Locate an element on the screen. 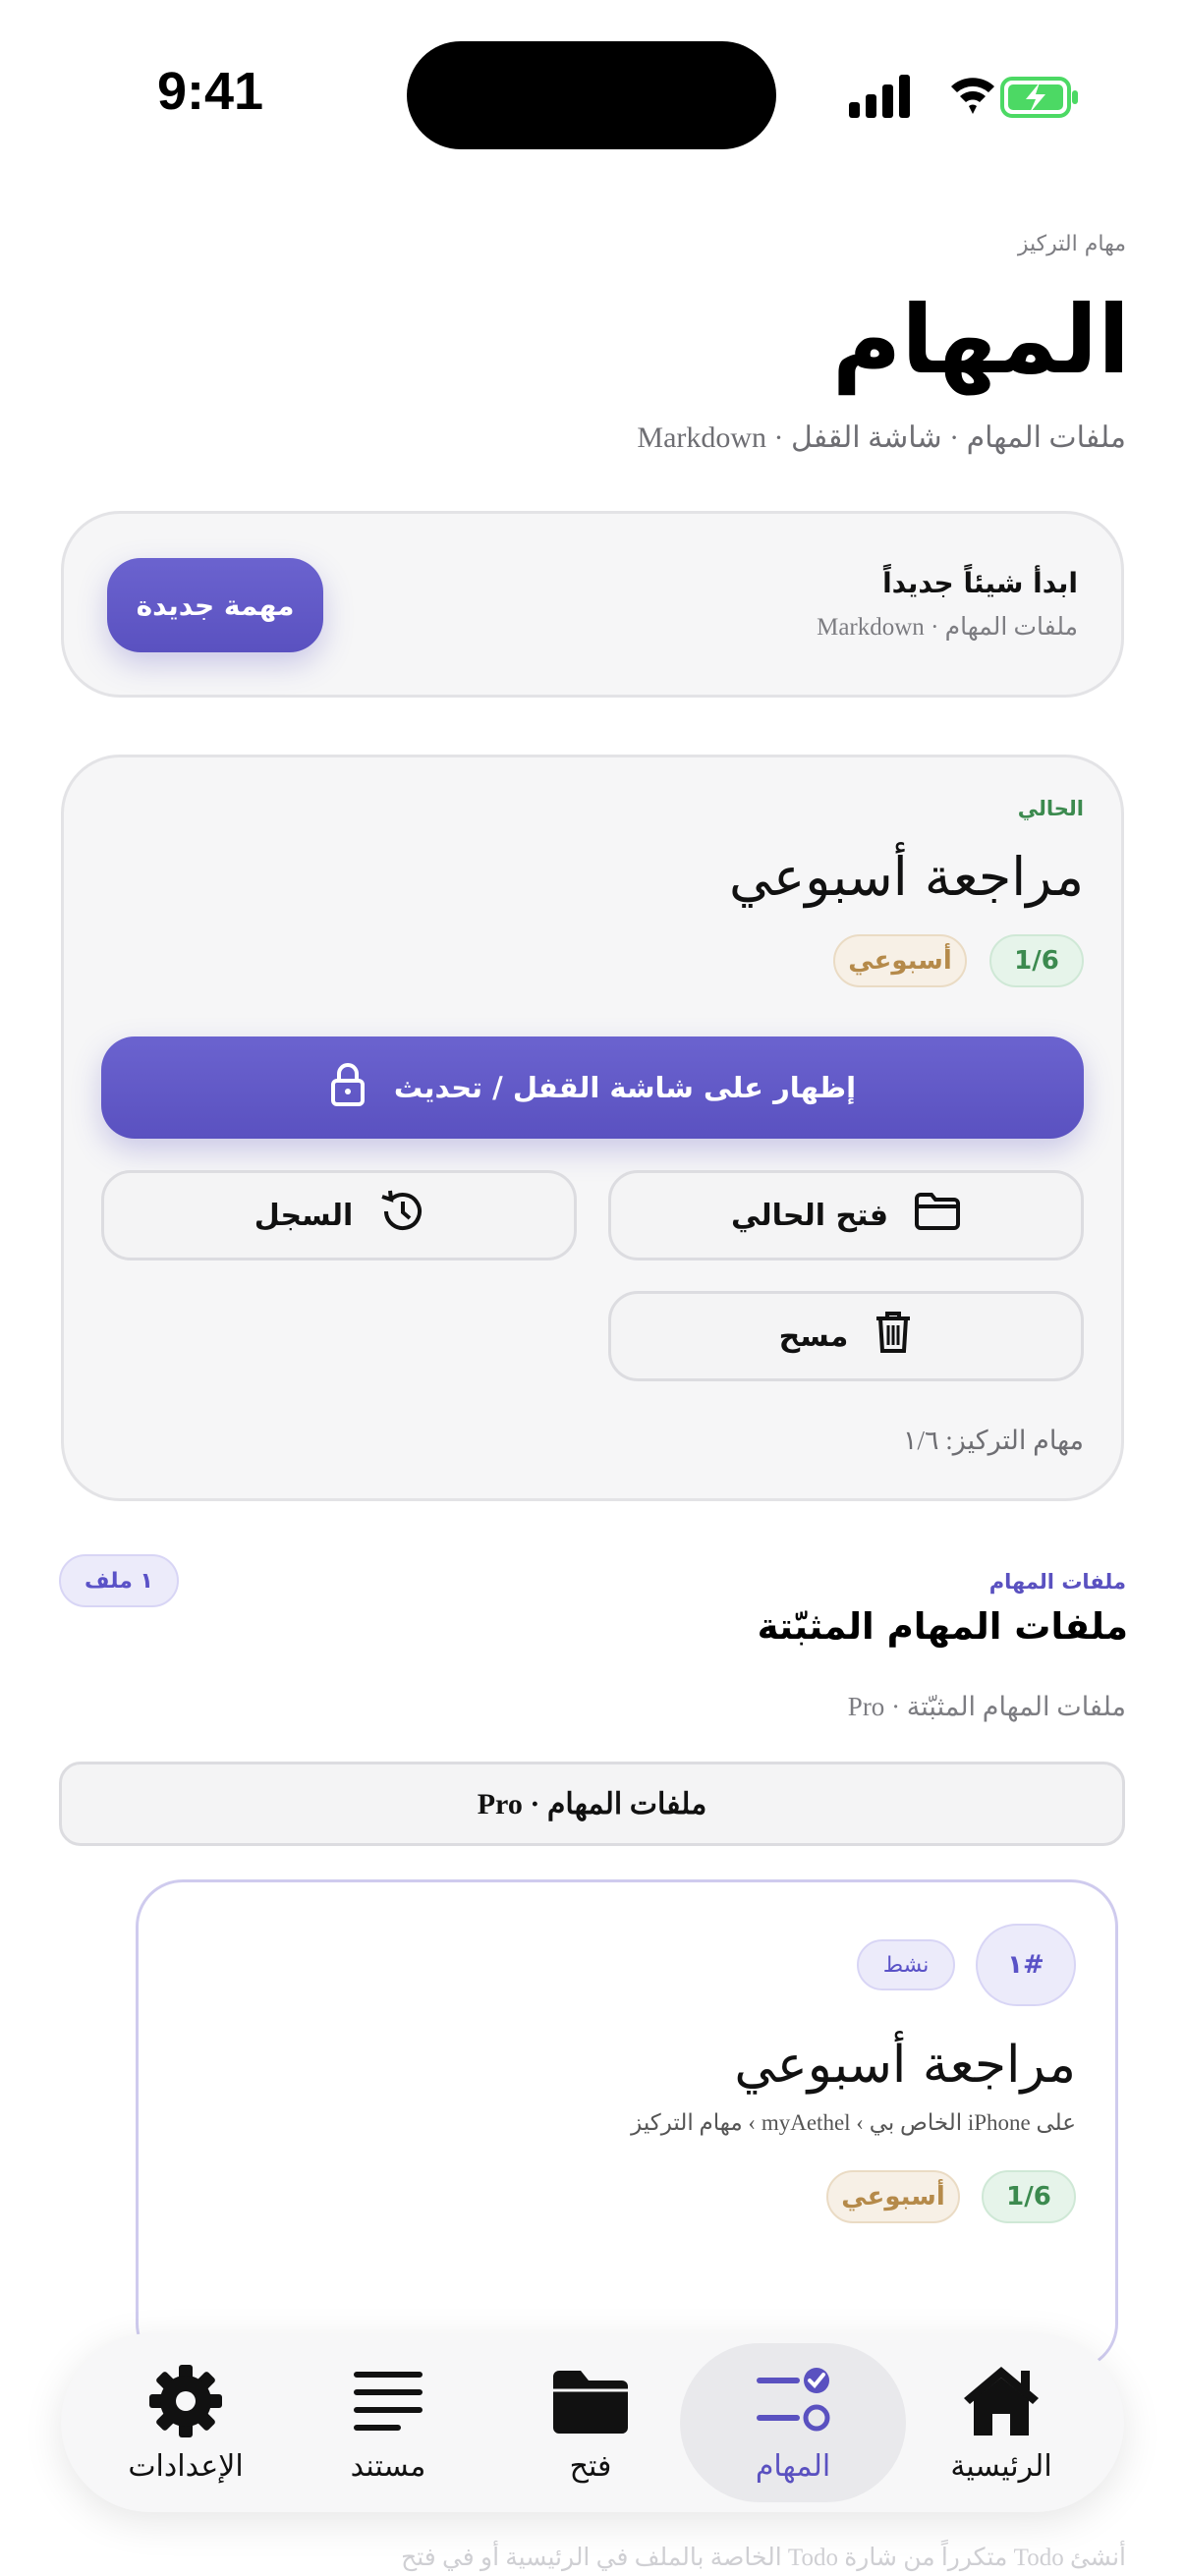 The width and height of the screenshot is (1185, 2576). pinned-period-badge: أسبوعي is located at coordinates (893, 2196).